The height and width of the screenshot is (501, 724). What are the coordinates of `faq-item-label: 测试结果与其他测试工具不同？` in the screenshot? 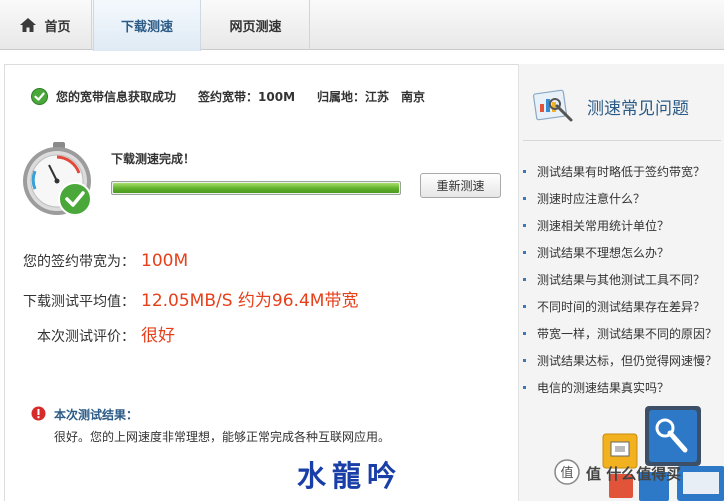 It's located at (621, 280).